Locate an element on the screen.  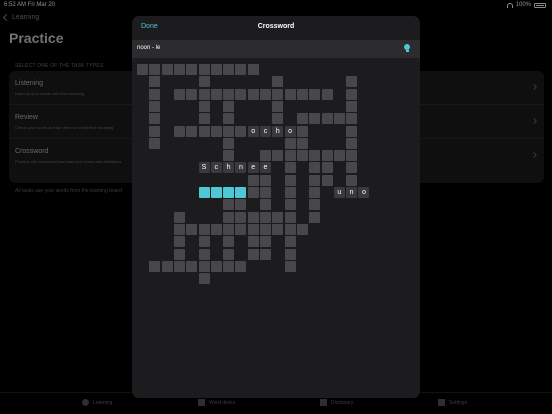
letter-cell: n is located at coordinates (241, 168).